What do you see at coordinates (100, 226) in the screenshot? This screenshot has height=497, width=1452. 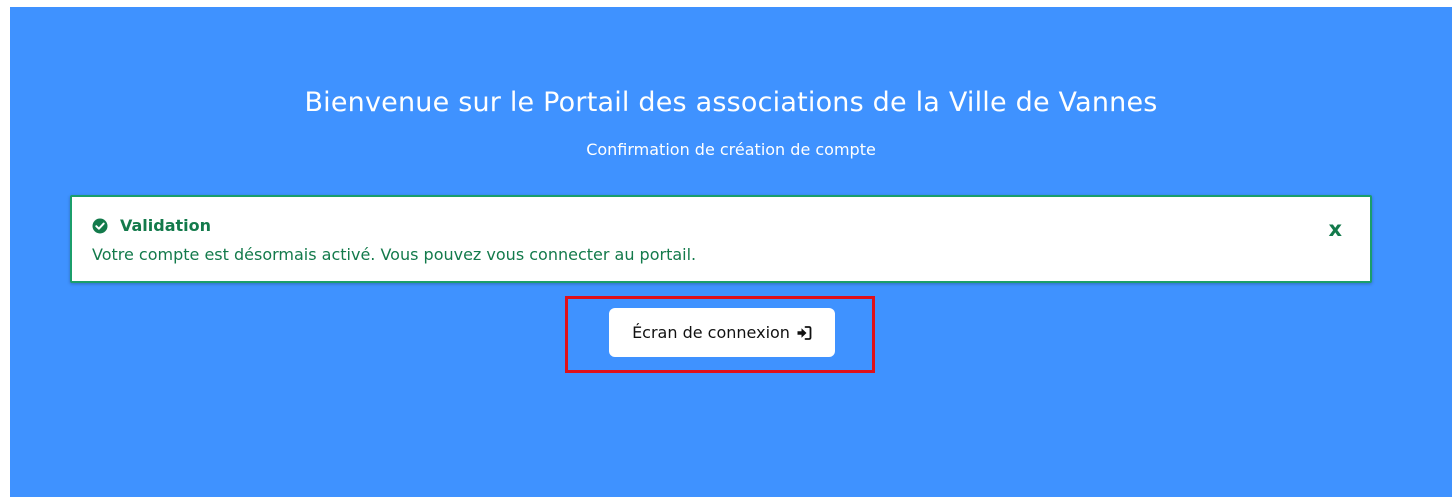 I see `check-circle-icon` at bounding box center [100, 226].